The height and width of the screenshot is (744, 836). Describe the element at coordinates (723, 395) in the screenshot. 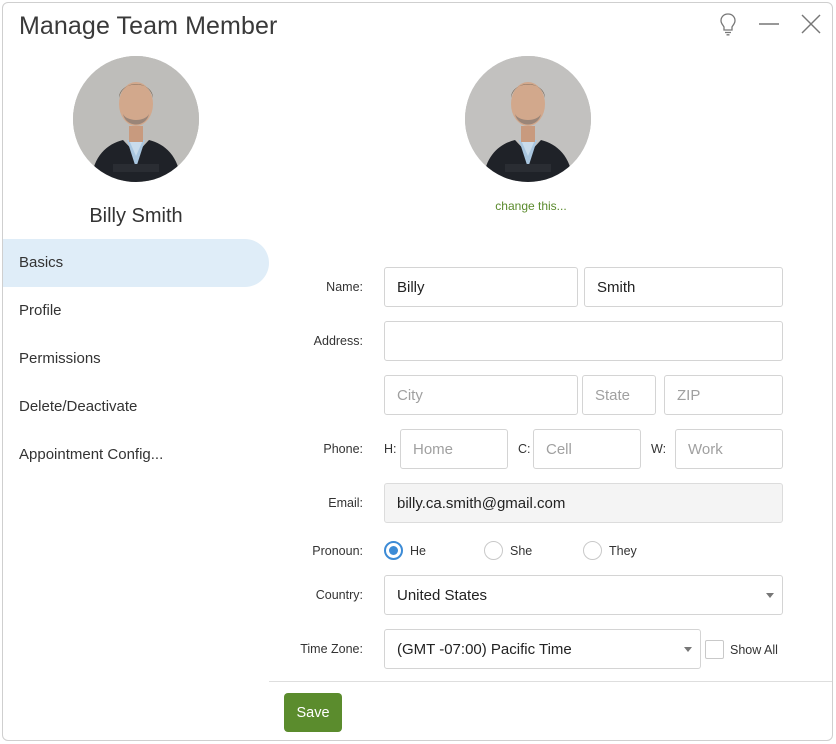

I see `zip-input` at that location.